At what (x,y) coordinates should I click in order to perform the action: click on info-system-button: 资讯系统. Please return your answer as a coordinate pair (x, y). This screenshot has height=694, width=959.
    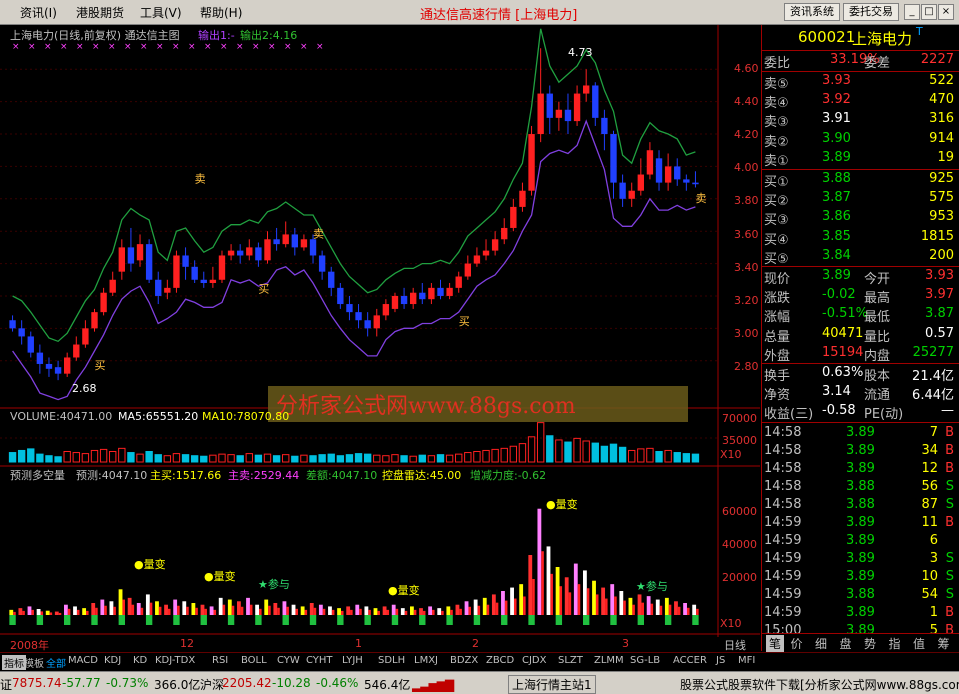
    Looking at the image, I should click on (812, 12).